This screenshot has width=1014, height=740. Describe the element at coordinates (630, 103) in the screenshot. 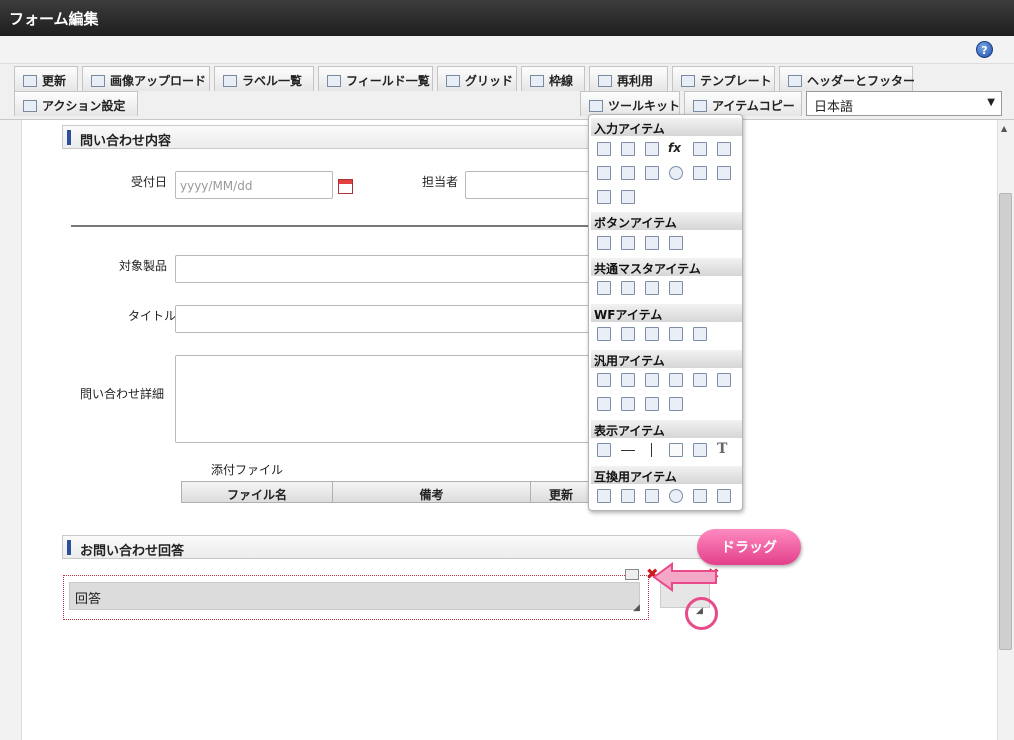

I see `toolkit-button: ツールキット` at that location.